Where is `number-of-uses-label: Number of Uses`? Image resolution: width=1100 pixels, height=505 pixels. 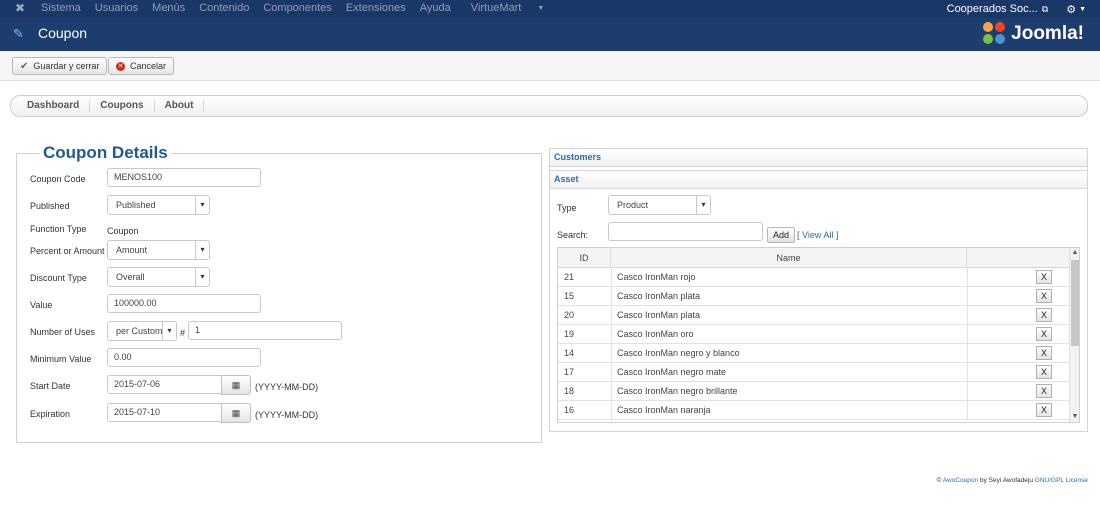 number-of-uses-label: Number of Uses is located at coordinates (63, 332).